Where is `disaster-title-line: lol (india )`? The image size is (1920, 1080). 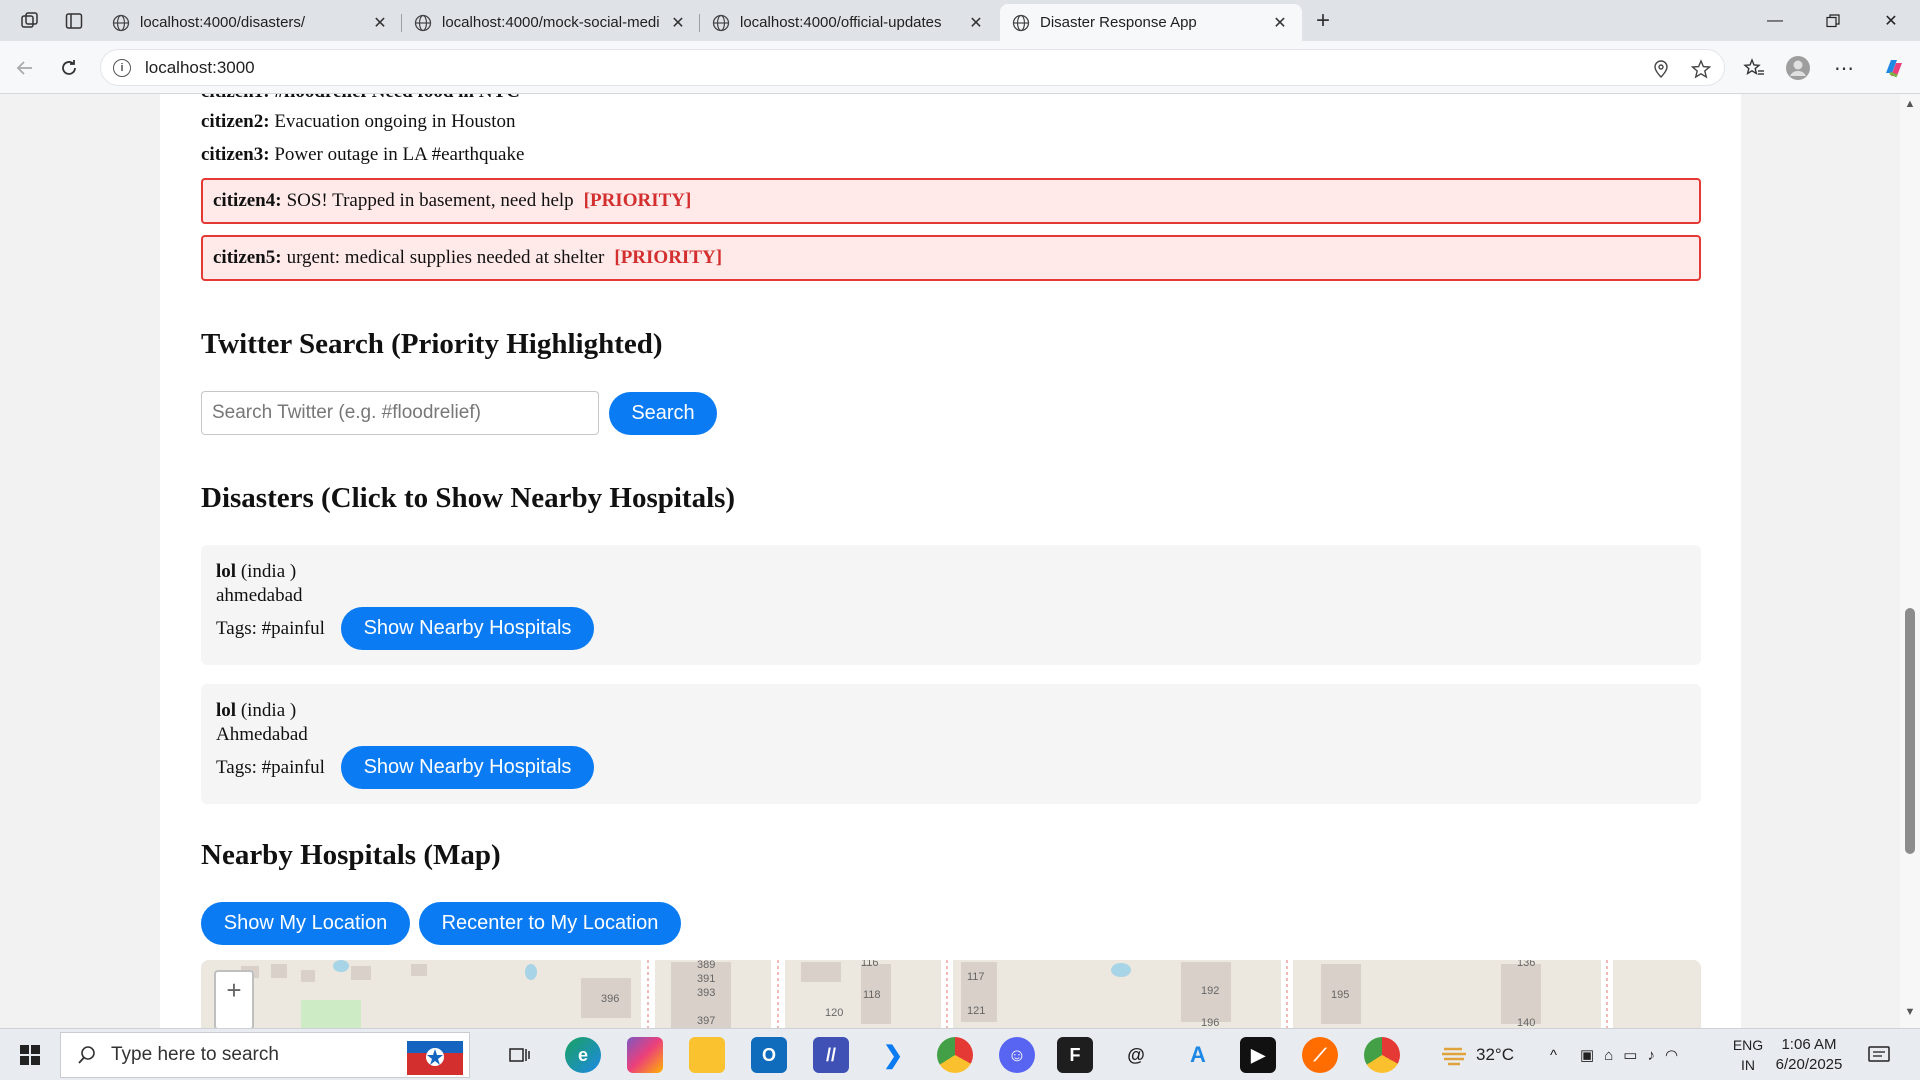 disaster-title-line: lol (india ) is located at coordinates (256, 711).